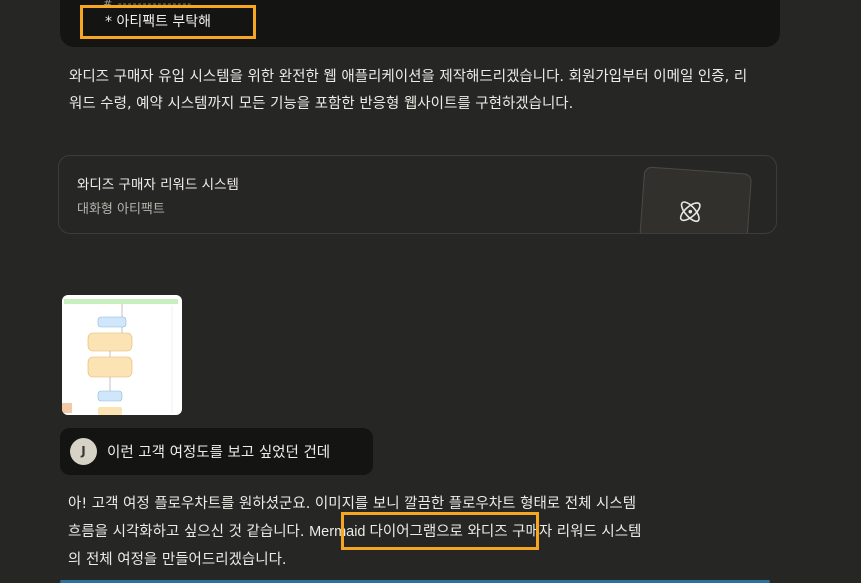 This screenshot has height=583, width=861. What do you see at coordinates (168, 22) in the screenshot?
I see `highlighted-request-label: * 아티팩트 부탁해` at bounding box center [168, 22].